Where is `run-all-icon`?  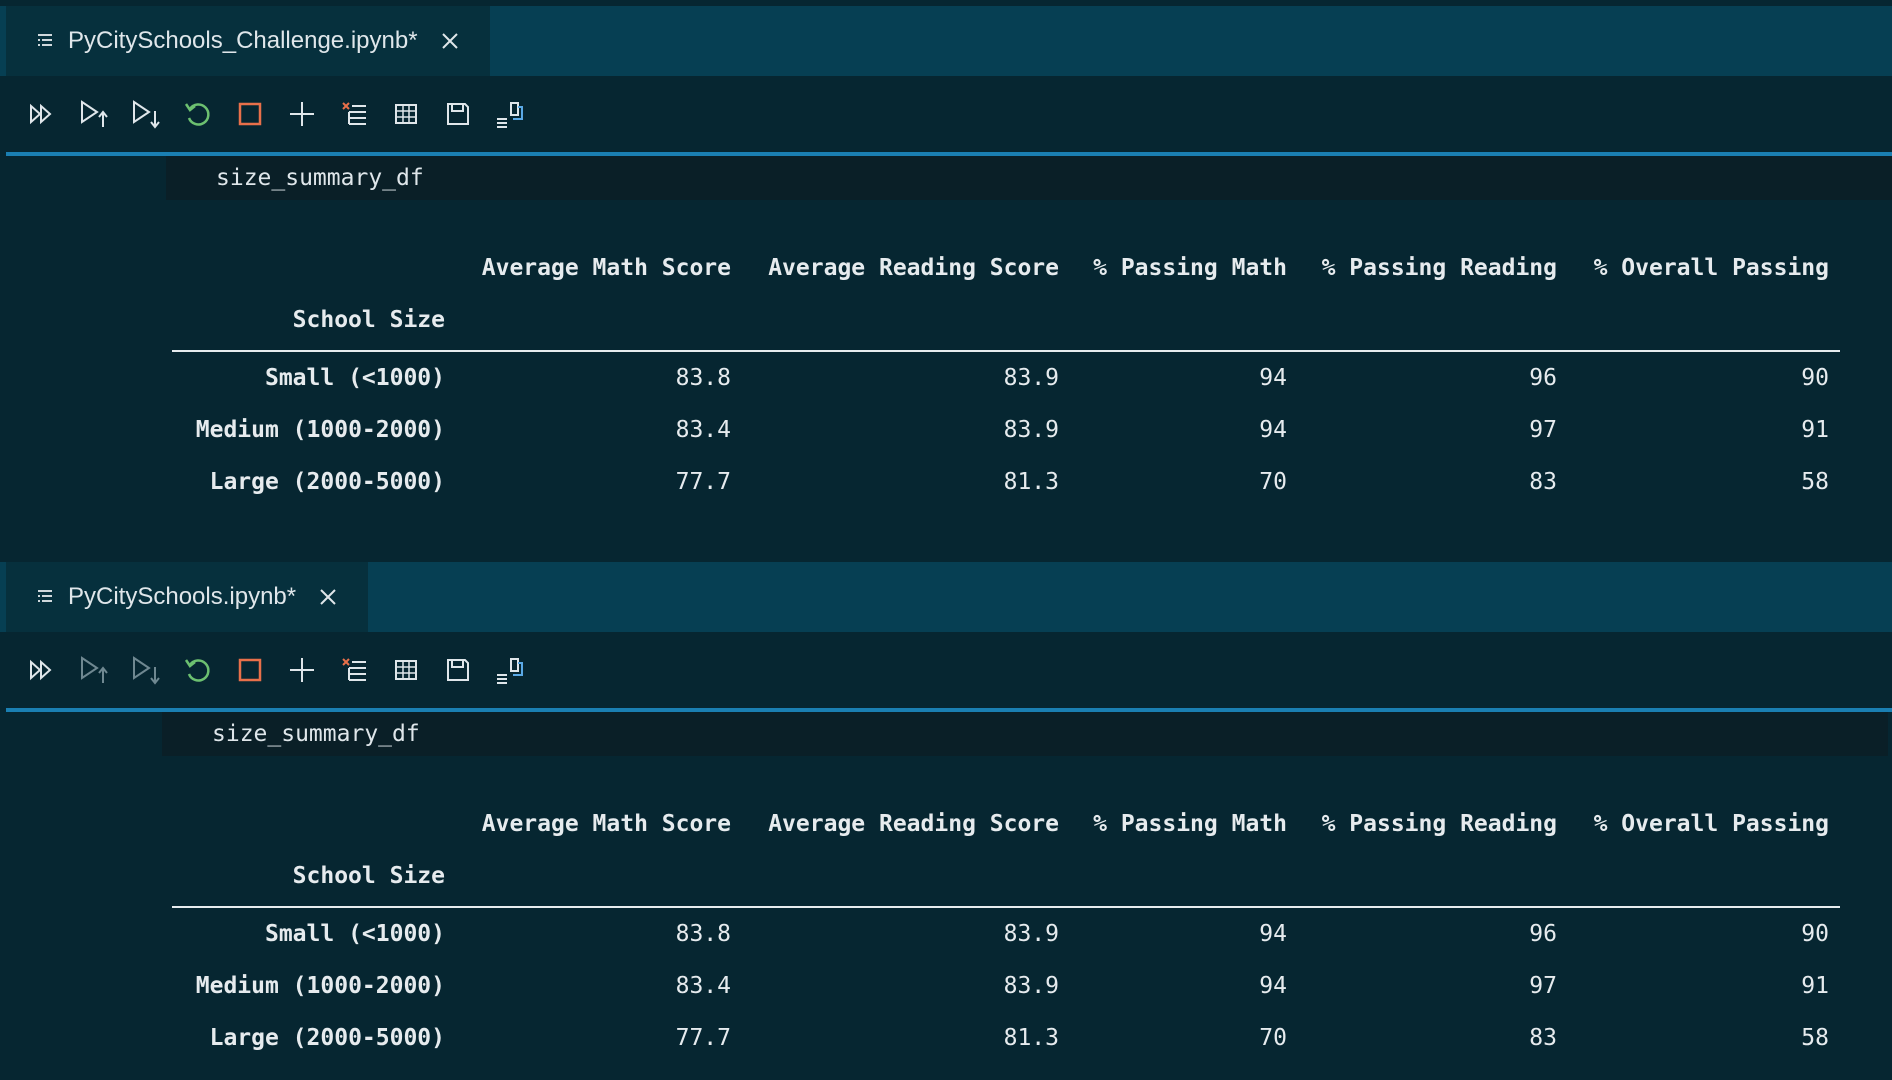 run-all-icon is located at coordinates (41, 114).